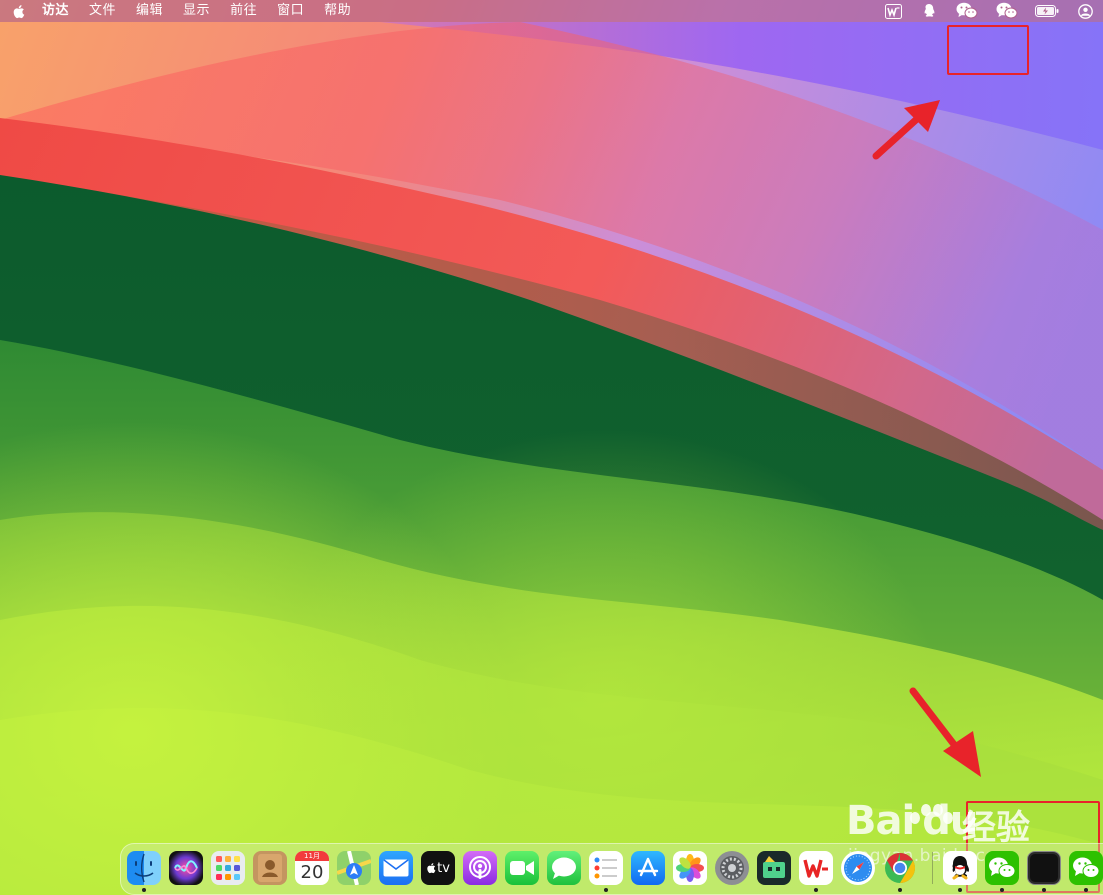 Image resolution: width=1103 pixels, height=895 pixels. Describe the element at coordinates (945, 732) in the screenshot. I see `annotation-arrow-down` at that location.